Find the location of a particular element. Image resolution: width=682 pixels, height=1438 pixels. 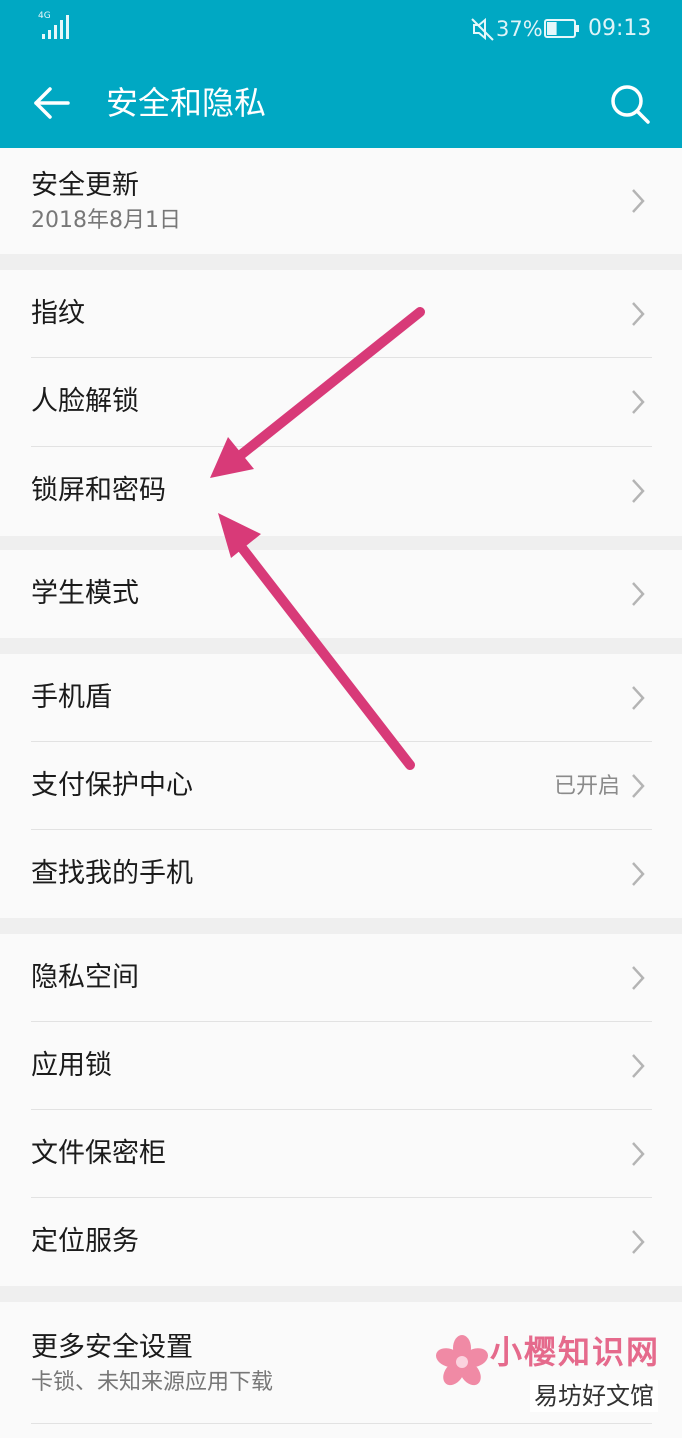

settings-item-phone-shield: 手机盾 is located at coordinates (341, 697).